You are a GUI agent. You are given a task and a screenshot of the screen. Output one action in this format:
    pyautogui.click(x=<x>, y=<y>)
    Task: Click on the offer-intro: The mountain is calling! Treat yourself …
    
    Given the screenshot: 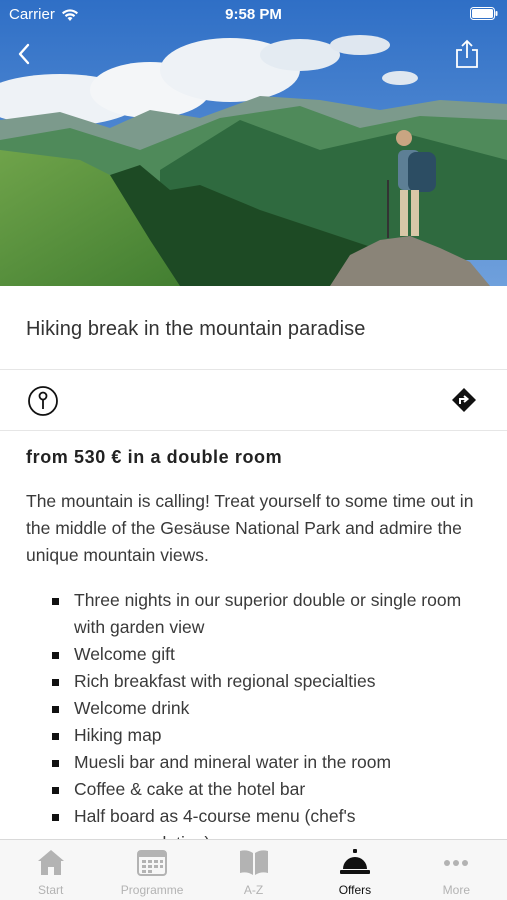 What is the action you would take?
    pyautogui.click(x=250, y=528)
    